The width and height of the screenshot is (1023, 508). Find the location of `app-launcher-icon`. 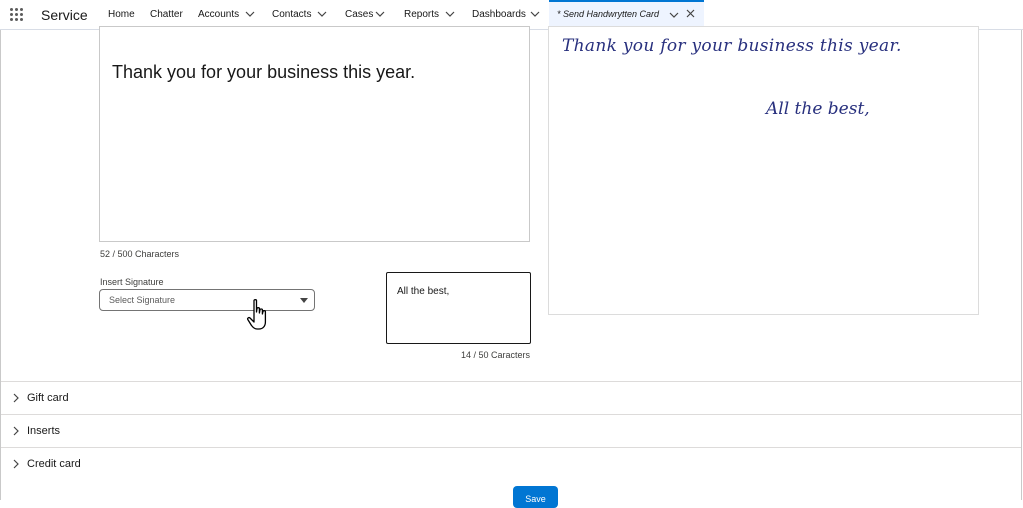

app-launcher-icon is located at coordinates (17, 15).